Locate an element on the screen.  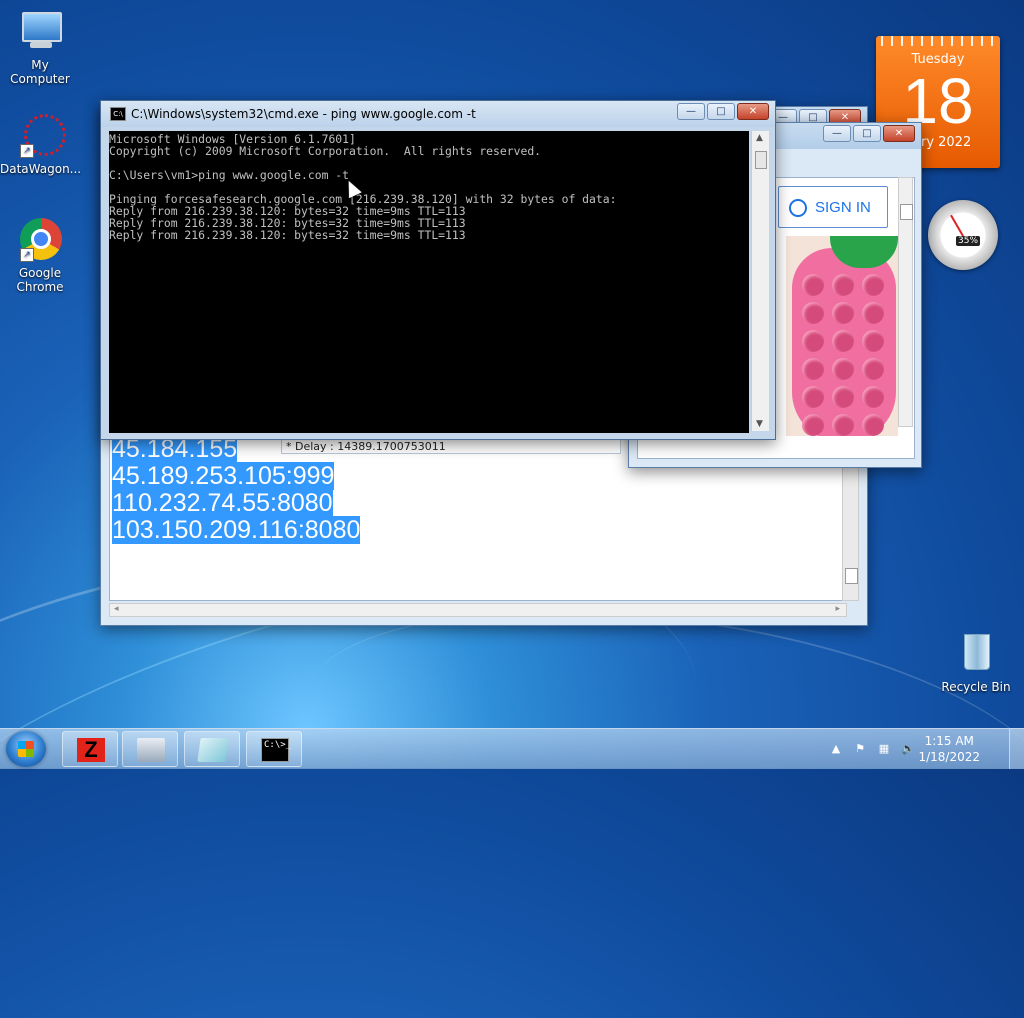
scroll-left-arrow-icon: ◂ is located at coordinates (116, 609).